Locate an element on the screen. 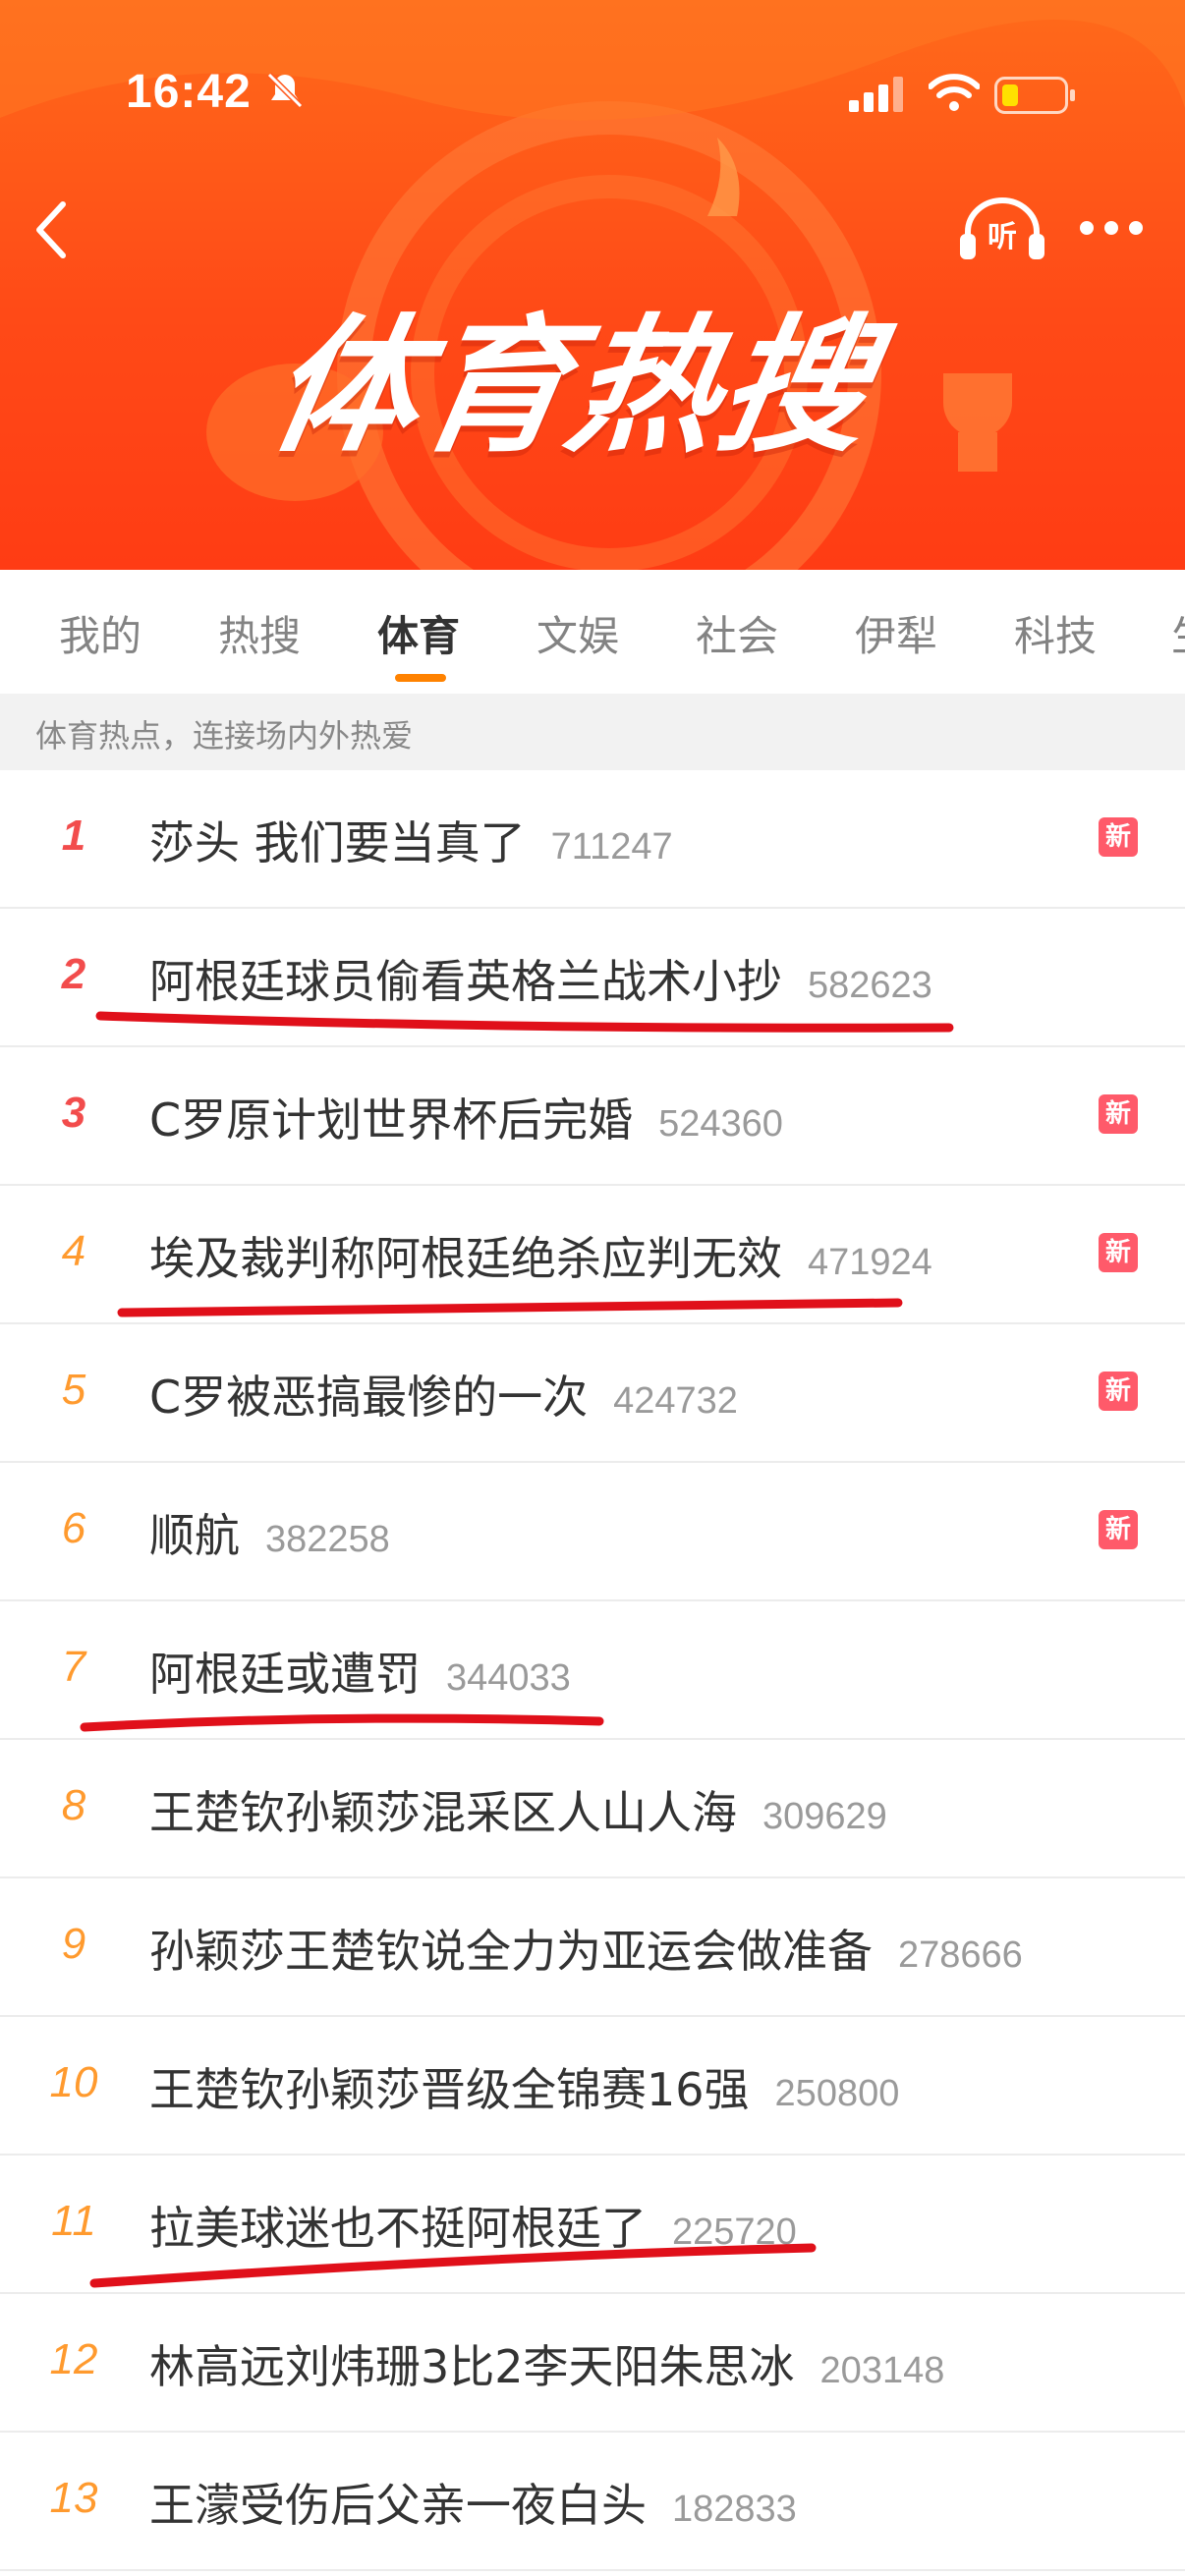  trending-topic: C罗被恶搞最惨的一次 424732 is located at coordinates (444, 1394).